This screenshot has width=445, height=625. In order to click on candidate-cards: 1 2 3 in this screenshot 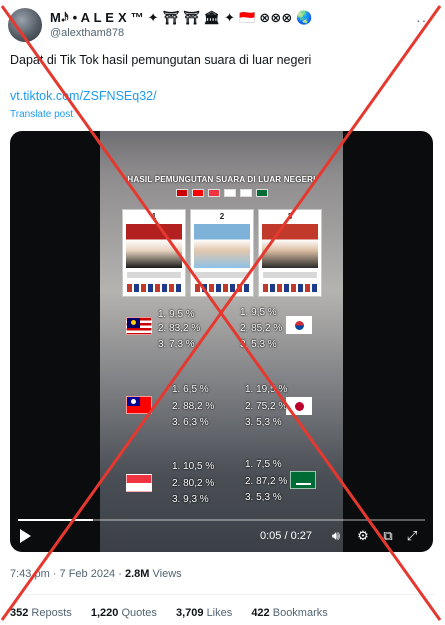, I will do `click(222, 253)`.